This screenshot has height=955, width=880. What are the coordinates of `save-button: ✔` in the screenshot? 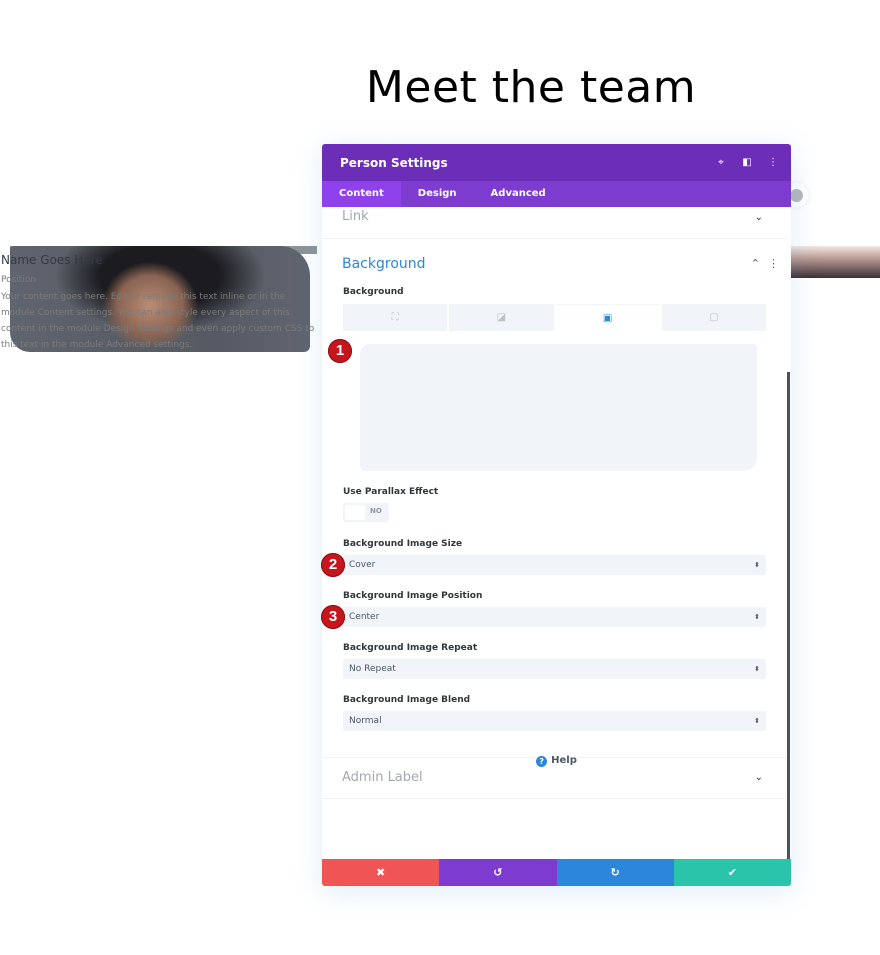 It's located at (732, 872).